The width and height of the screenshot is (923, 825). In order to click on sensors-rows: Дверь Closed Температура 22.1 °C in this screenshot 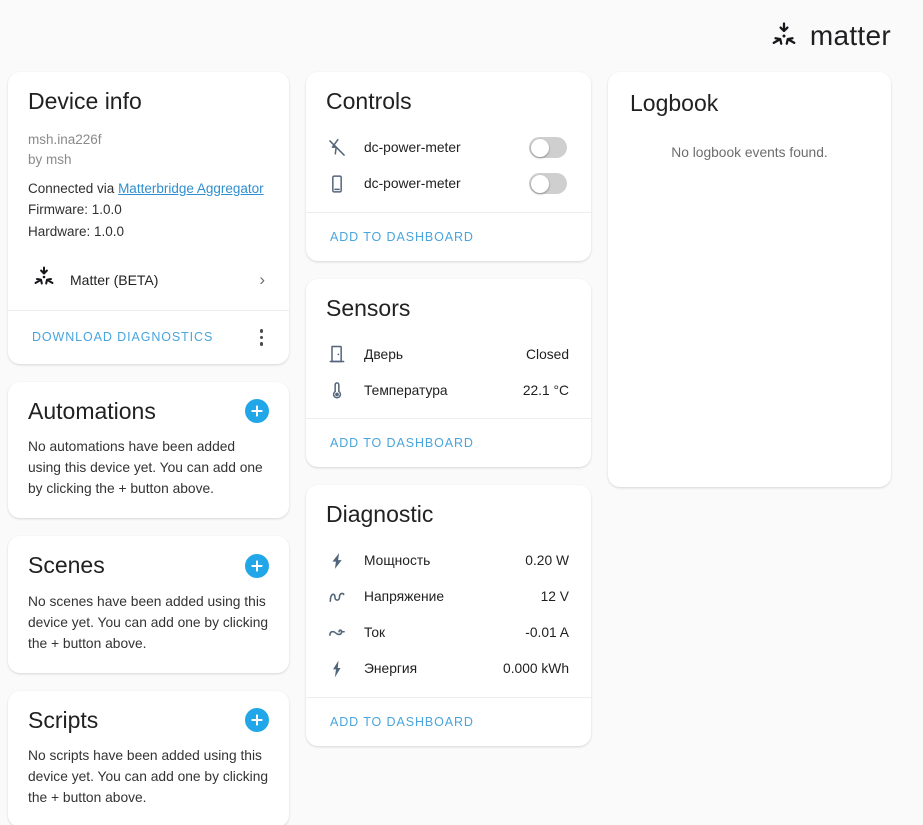, I will do `click(448, 372)`.